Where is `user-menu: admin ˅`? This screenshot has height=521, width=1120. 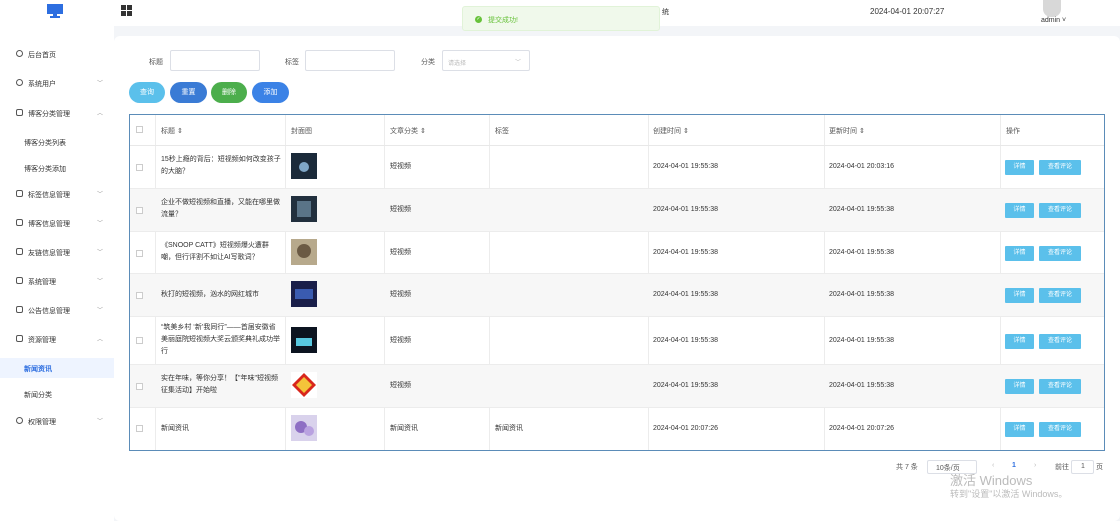 user-menu: admin ˅ is located at coordinates (1053, 20).